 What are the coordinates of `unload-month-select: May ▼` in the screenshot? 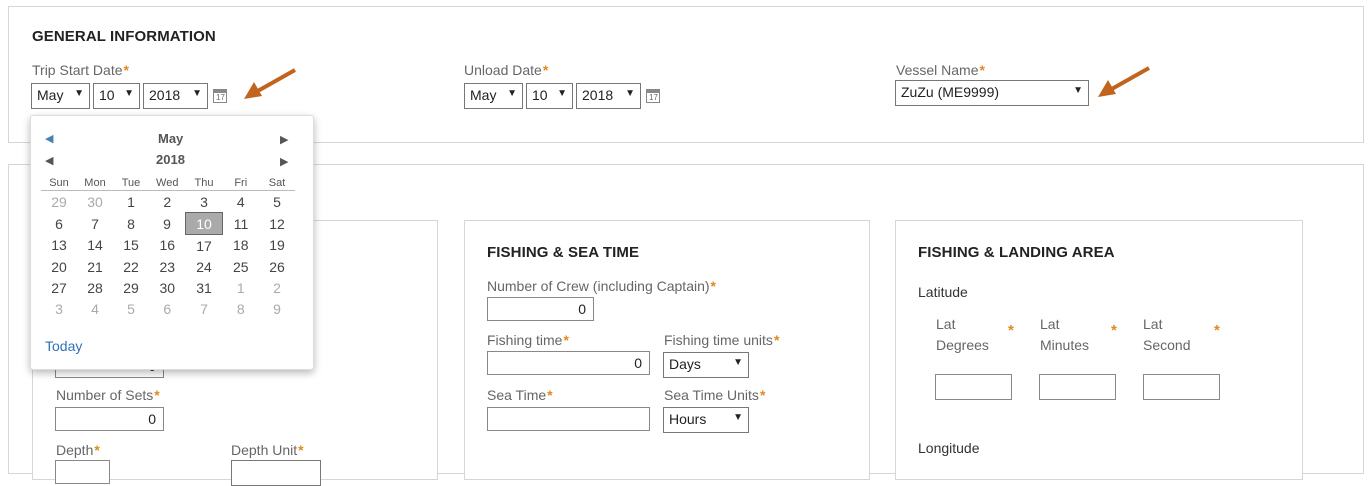 It's located at (493, 96).